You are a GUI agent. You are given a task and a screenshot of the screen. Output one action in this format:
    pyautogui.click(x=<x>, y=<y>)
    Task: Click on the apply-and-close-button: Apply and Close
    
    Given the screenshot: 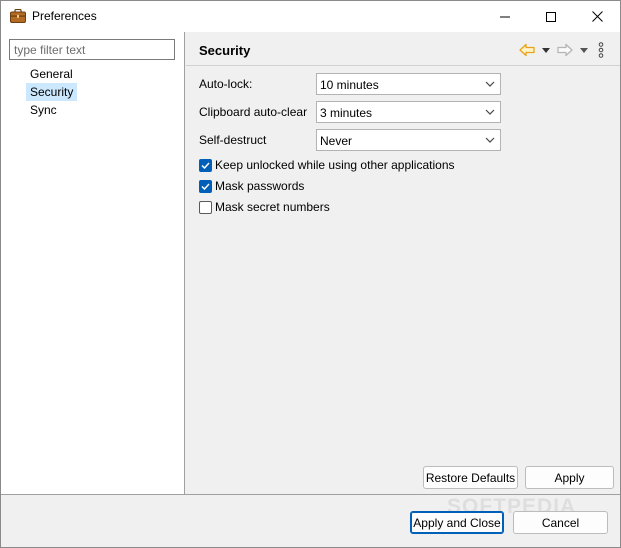 What is the action you would take?
    pyautogui.click(x=457, y=522)
    